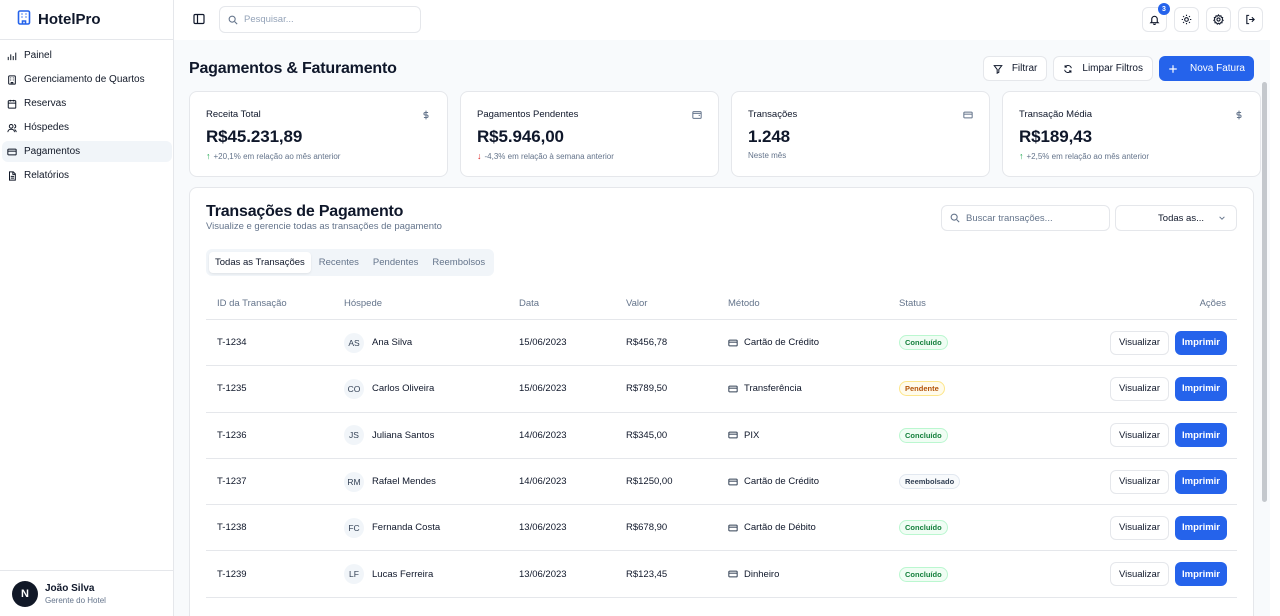 This screenshot has height=616, width=1280. I want to click on new-invoice-label: Nova Fatura, so click(1217, 68).